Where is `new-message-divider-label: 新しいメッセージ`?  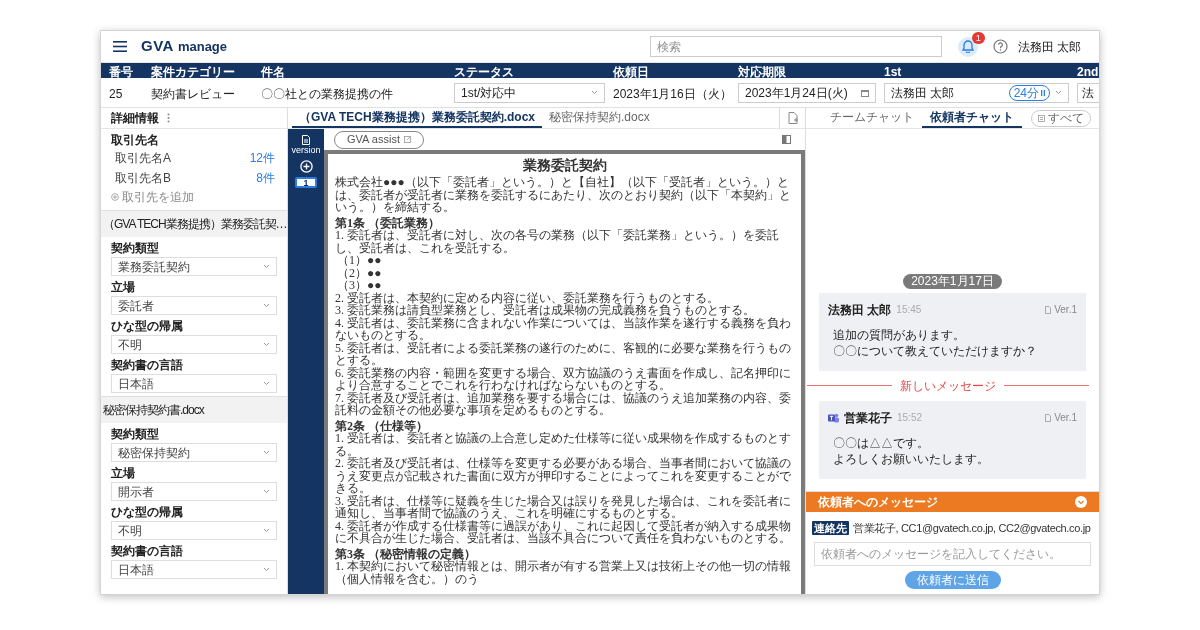 new-message-divider-label: 新しいメッセージ is located at coordinates (948, 386).